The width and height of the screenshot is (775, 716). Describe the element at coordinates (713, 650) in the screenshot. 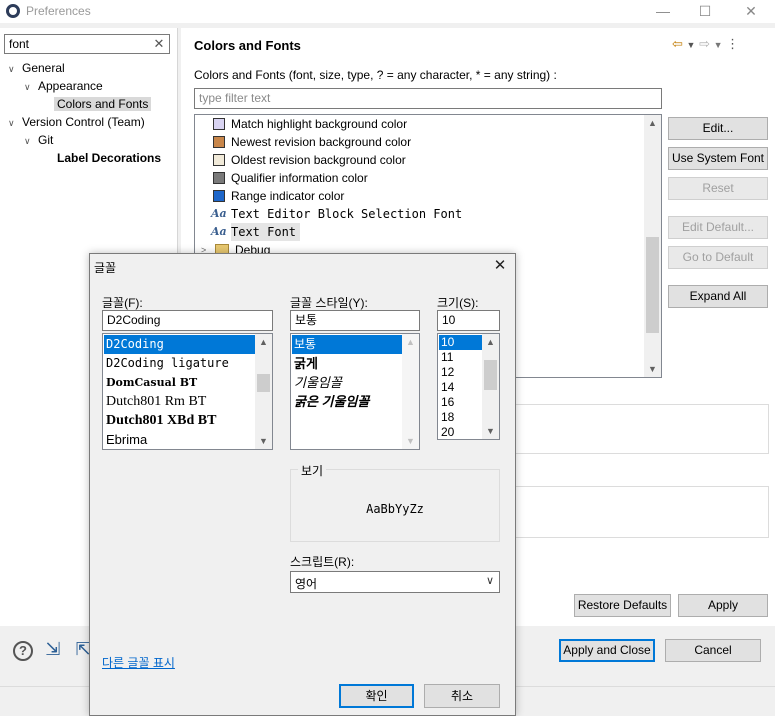

I see `cancel-button: Cancel` at that location.